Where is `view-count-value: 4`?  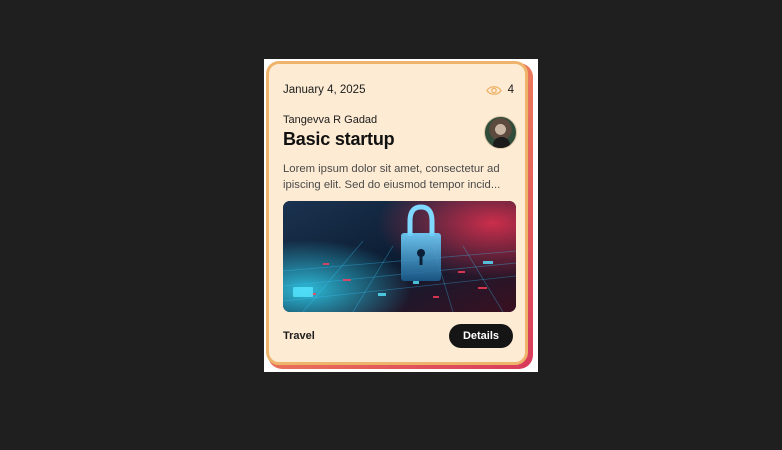
view-count-value: 4 is located at coordinates (510, 90).